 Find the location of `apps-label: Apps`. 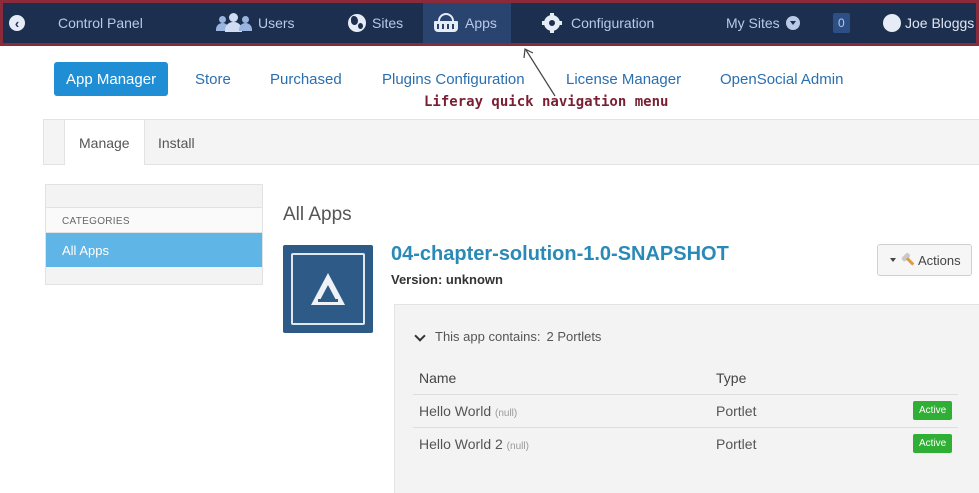

apps-label: Apps is located at coordinates (481, 23).